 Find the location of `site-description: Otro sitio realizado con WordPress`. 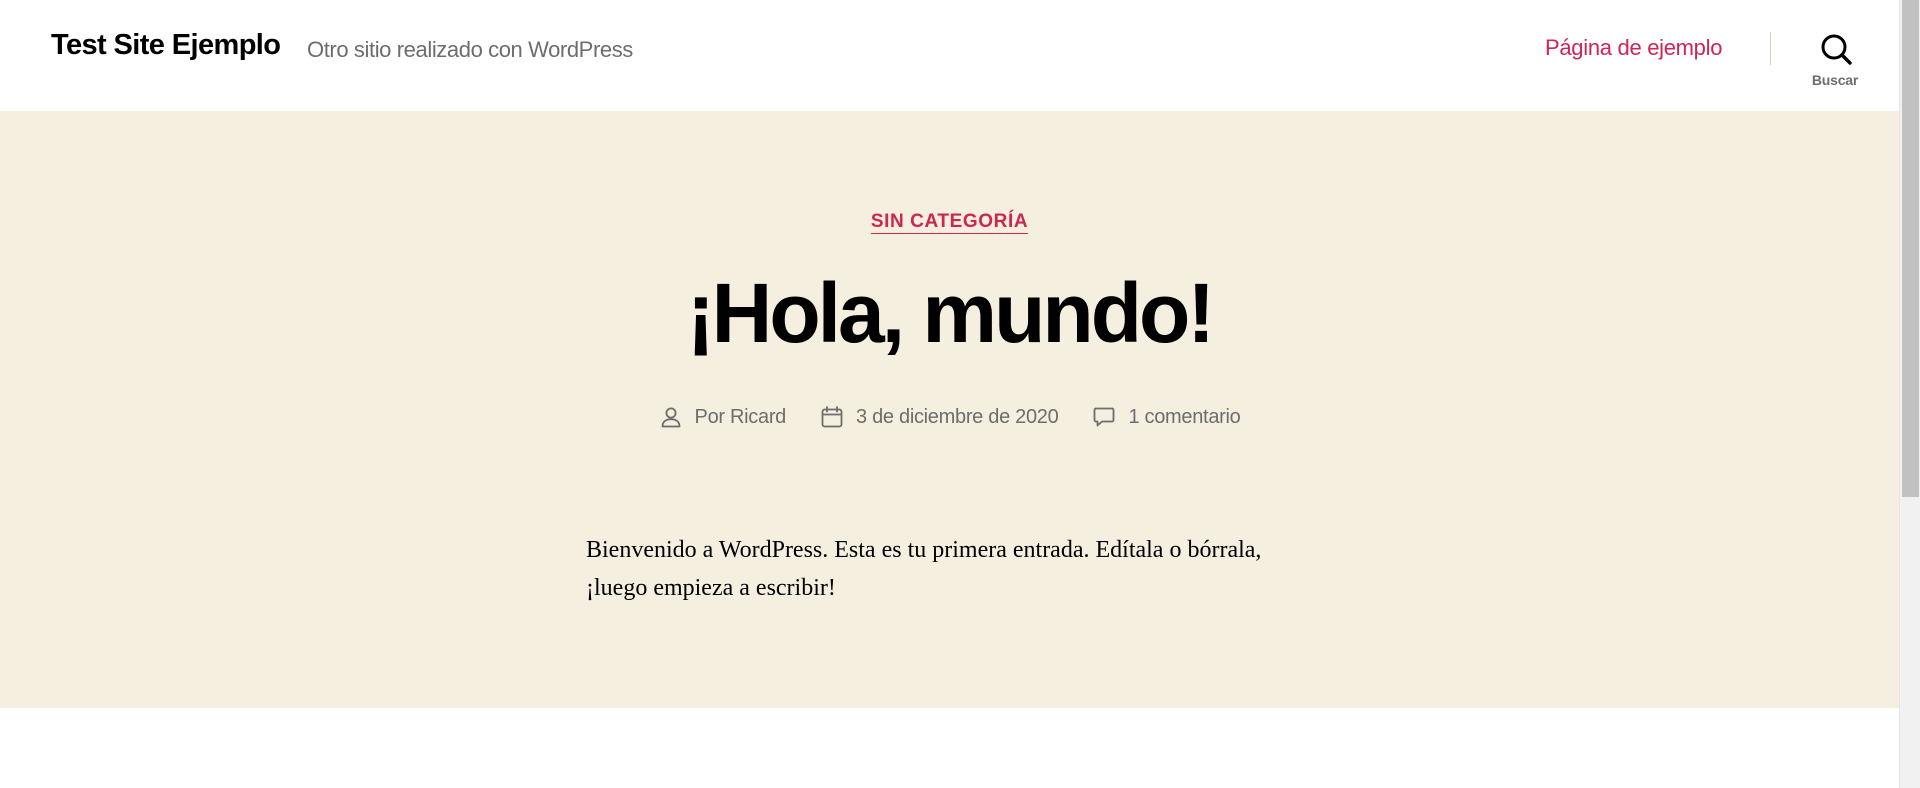

site-description: Otro sitio realizado con WordPress is located at coordinates (470, 49).